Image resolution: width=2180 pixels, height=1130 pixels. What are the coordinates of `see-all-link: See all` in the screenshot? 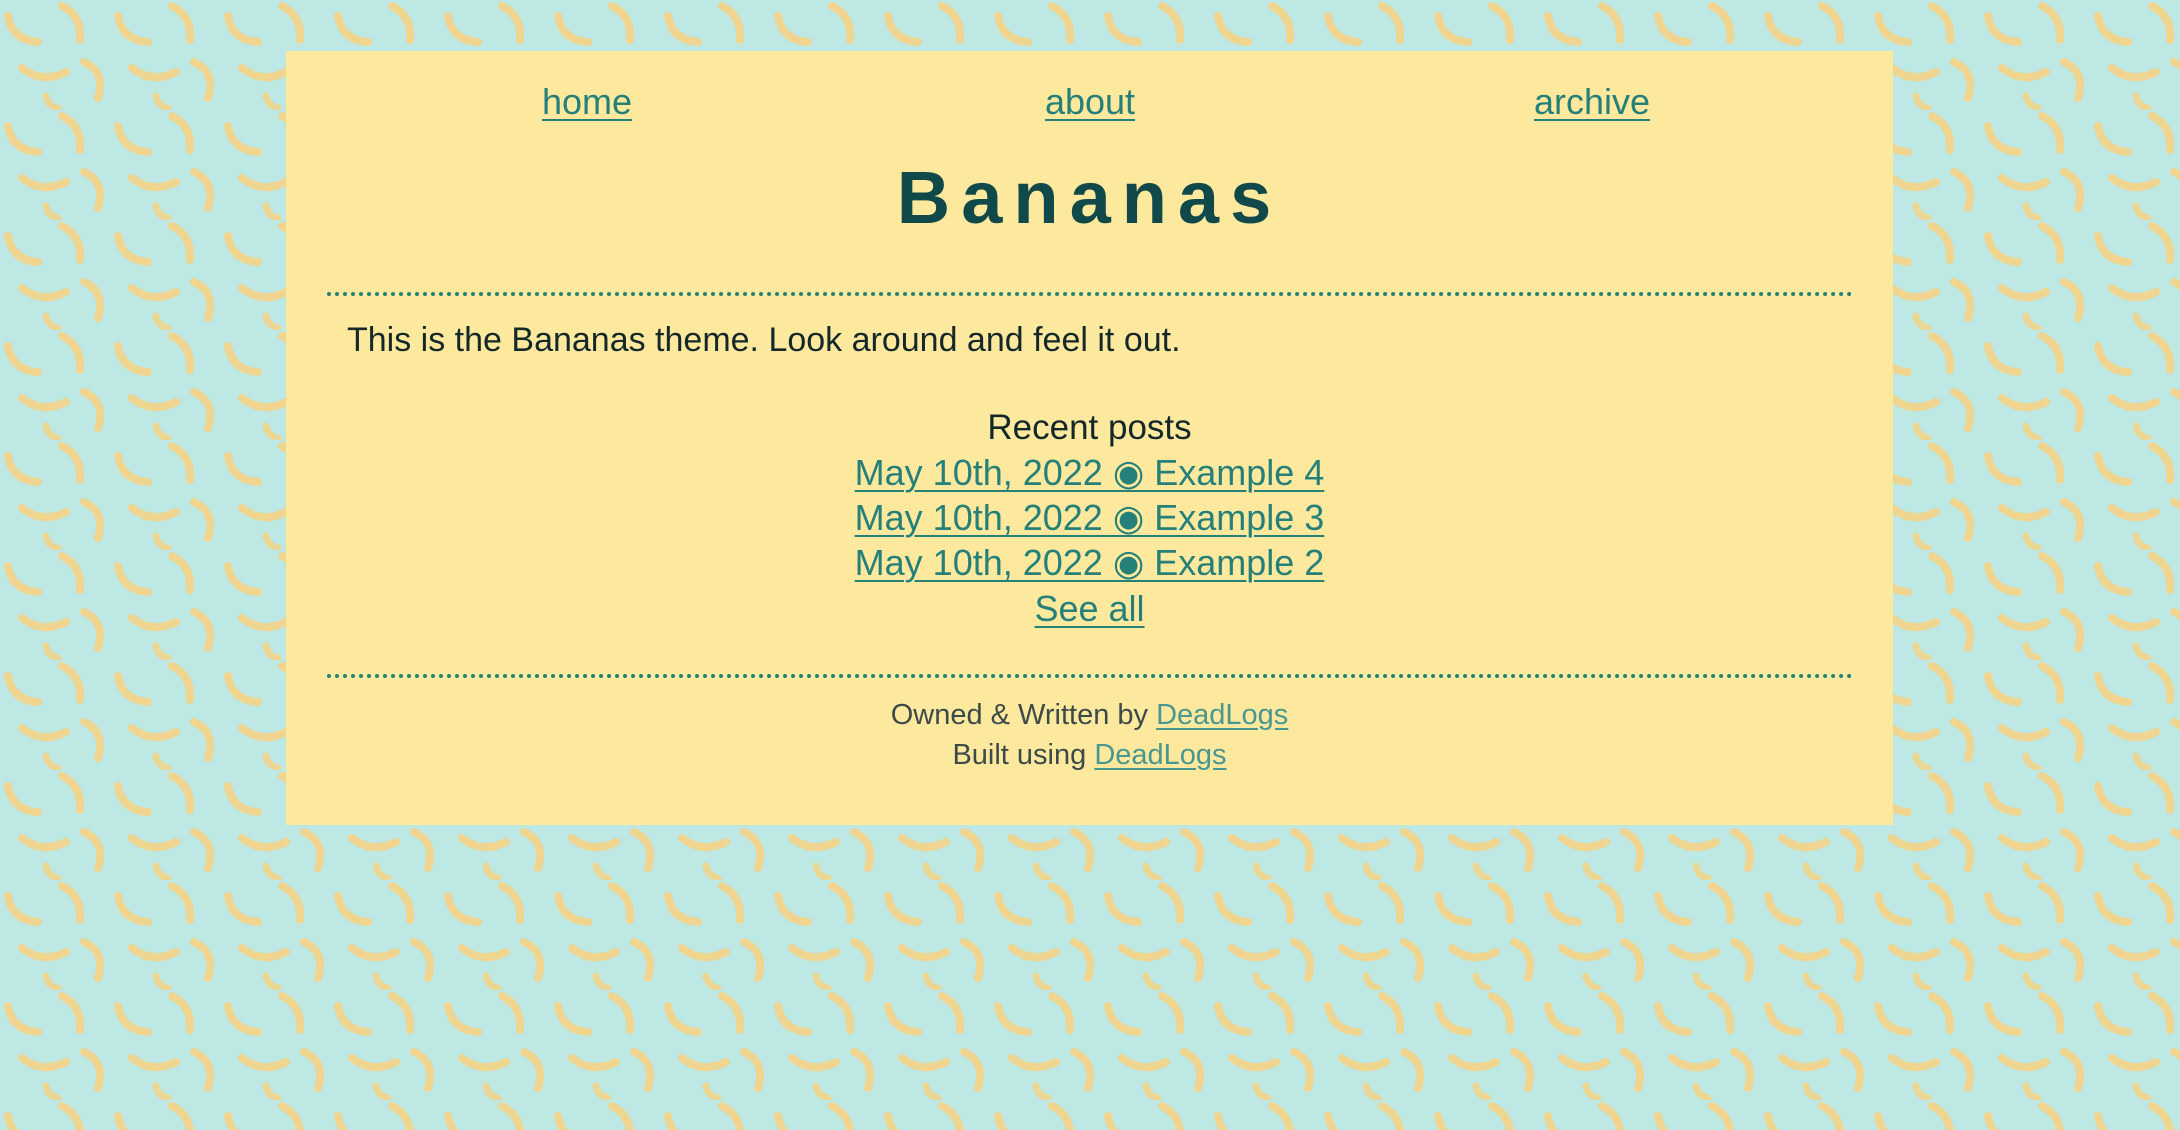 It's located at (1089, 608).